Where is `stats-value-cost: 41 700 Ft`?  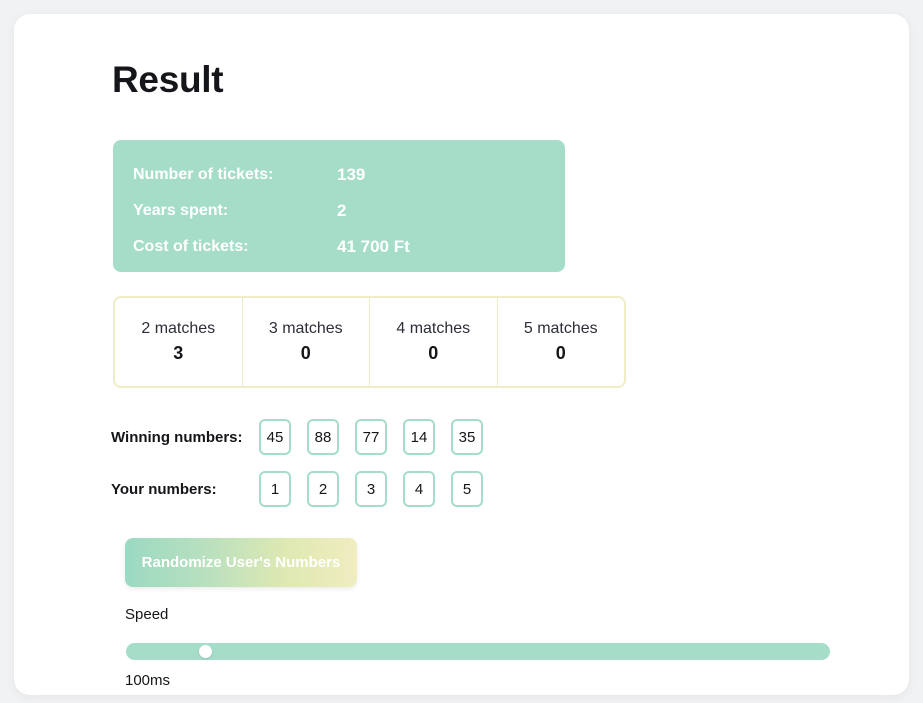 stats-value-cost: 41 700 Ft is located at coordinates (373, 246).